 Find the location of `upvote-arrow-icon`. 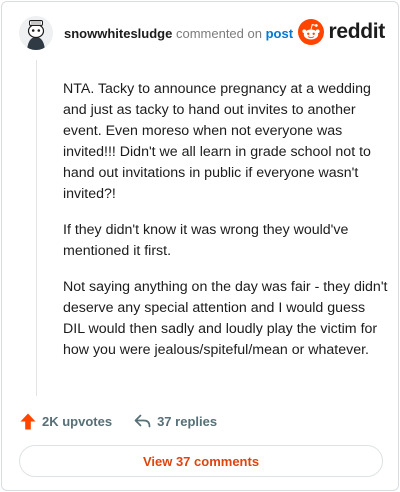

upvote-arrow-icon is located at coordinates (28, 421).